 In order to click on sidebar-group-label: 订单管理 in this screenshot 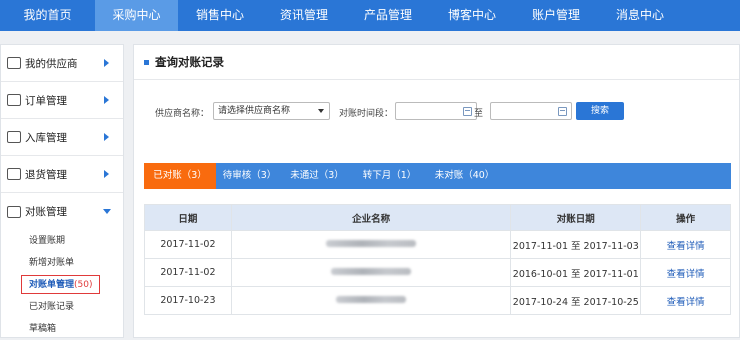, I will do `click(46, 100)`.